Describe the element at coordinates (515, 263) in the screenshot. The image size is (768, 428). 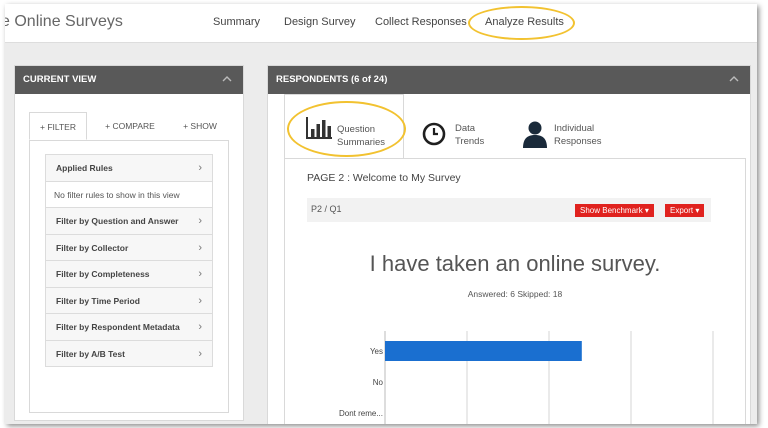
I see `question-text: I have taken an online survey.` at that location.